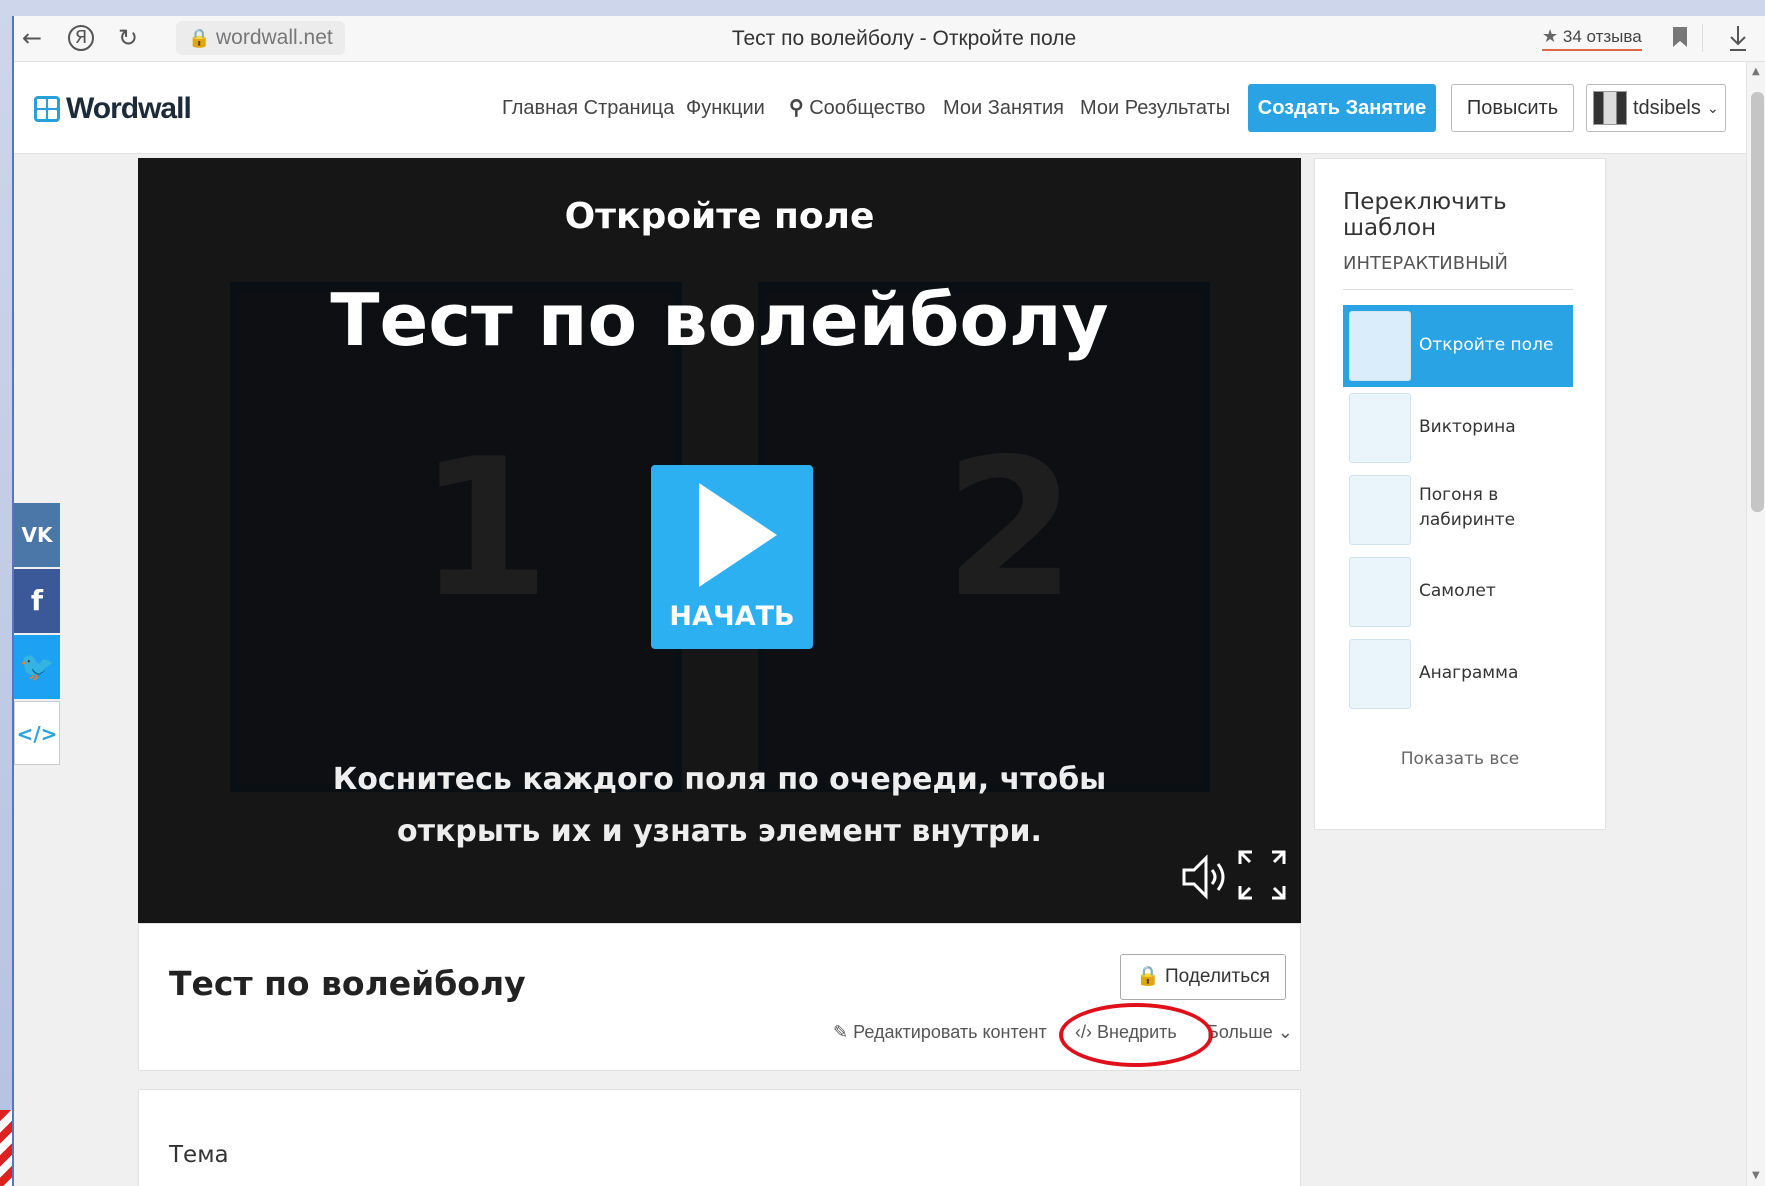 The image size is (1765, 1186). I want to click on toolbar-divider, so click(1702, 38).